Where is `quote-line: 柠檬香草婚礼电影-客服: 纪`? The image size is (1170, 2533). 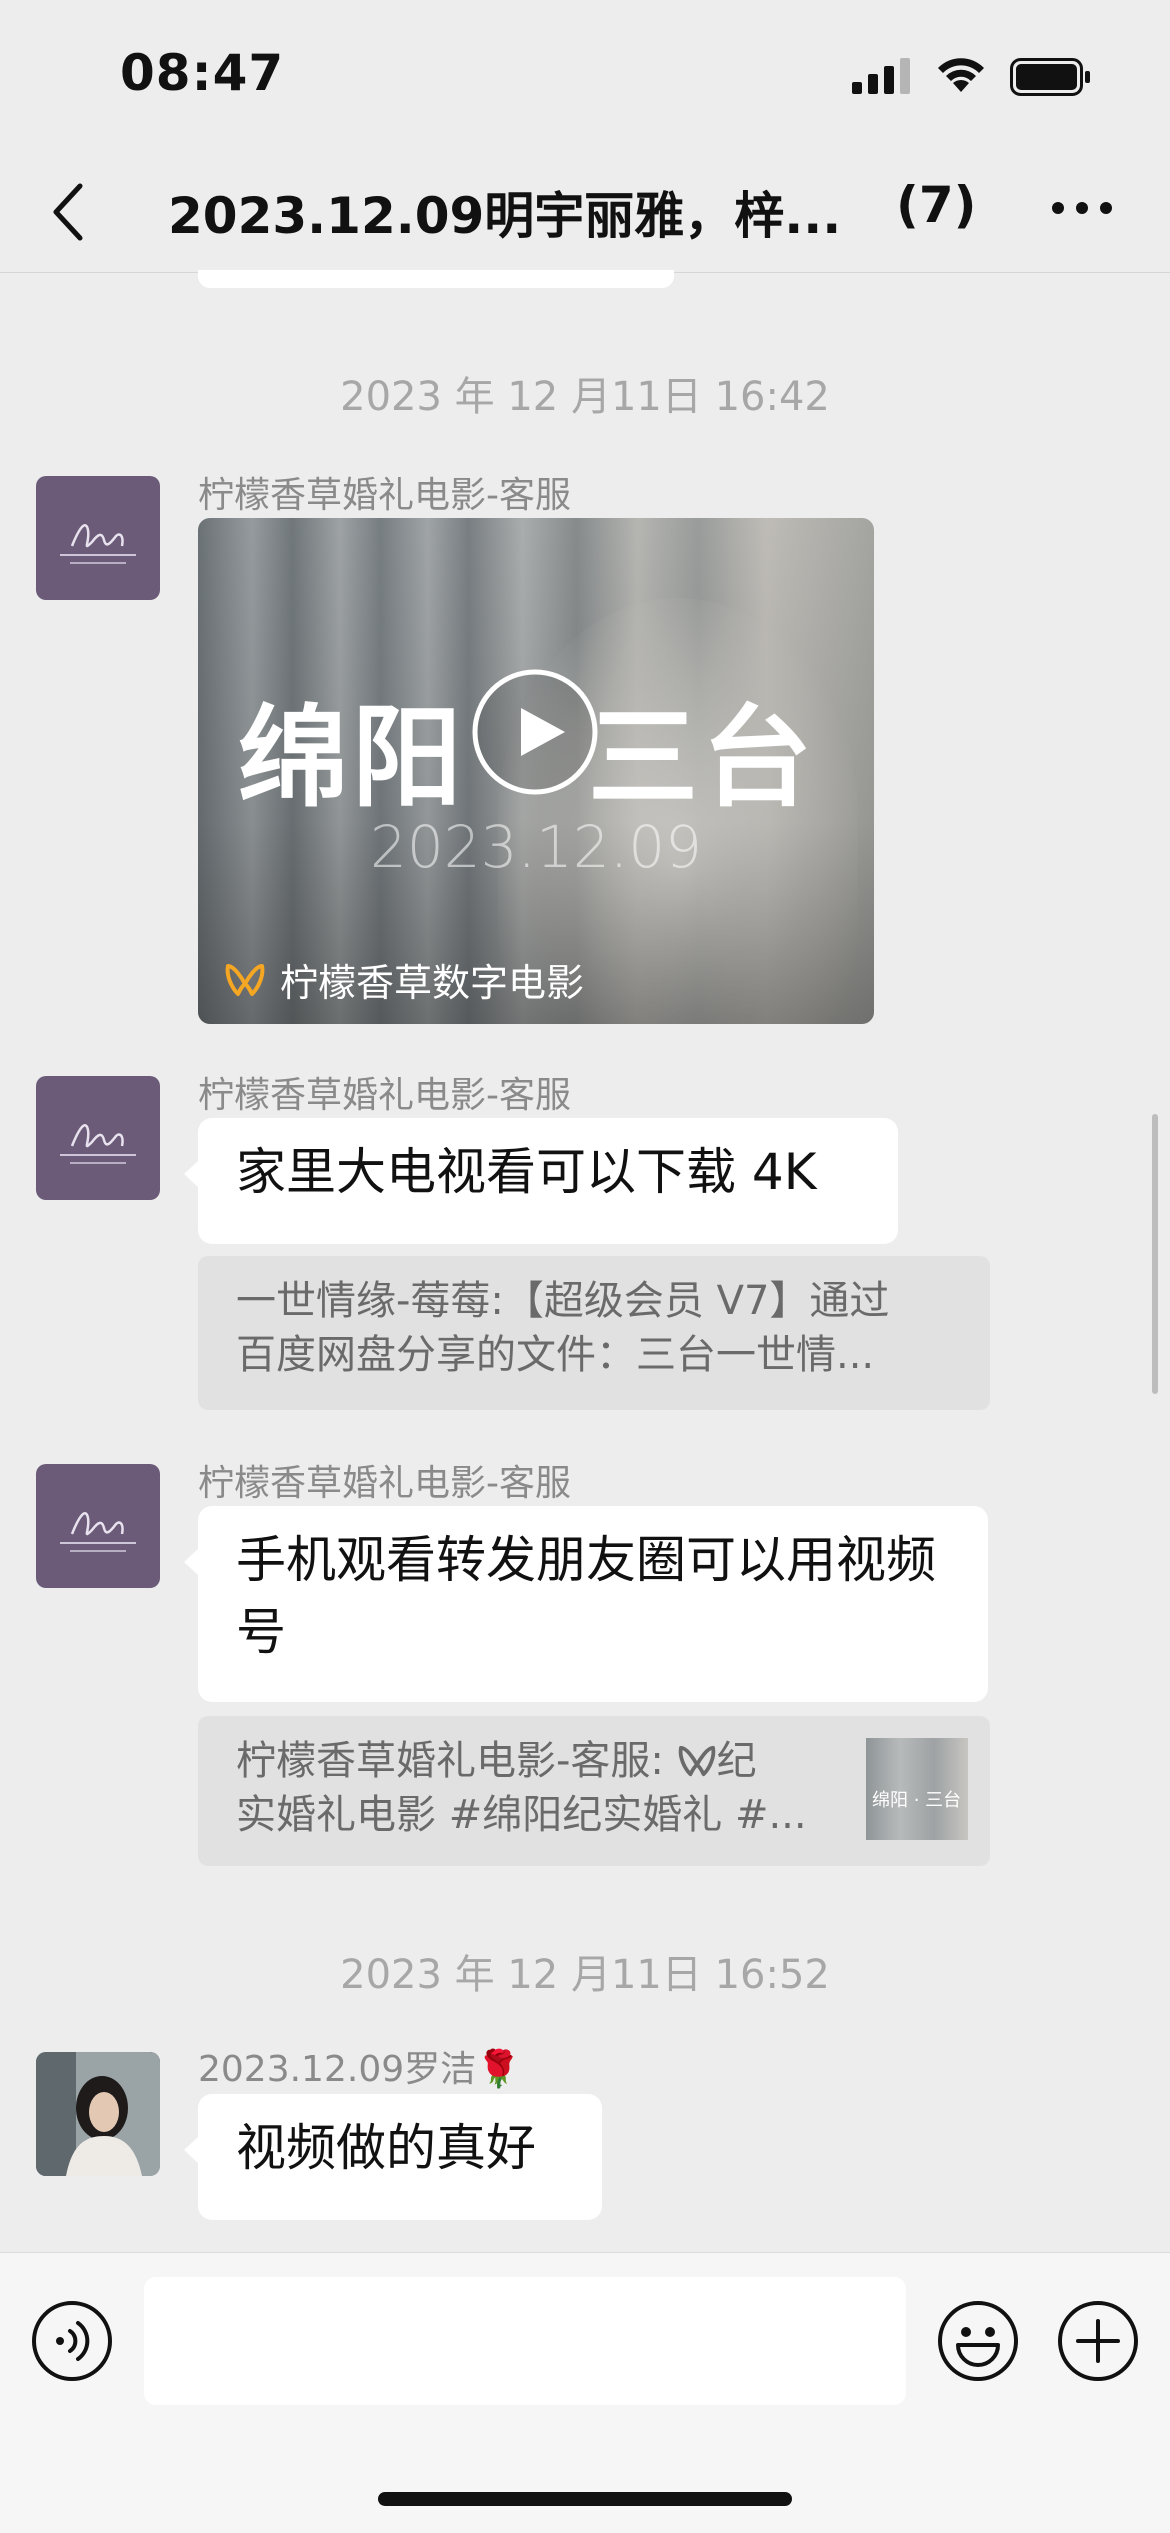 quote-line: 柠檬香草婚礼电影-客服: 纪 is located at coordinates (538, 1761).